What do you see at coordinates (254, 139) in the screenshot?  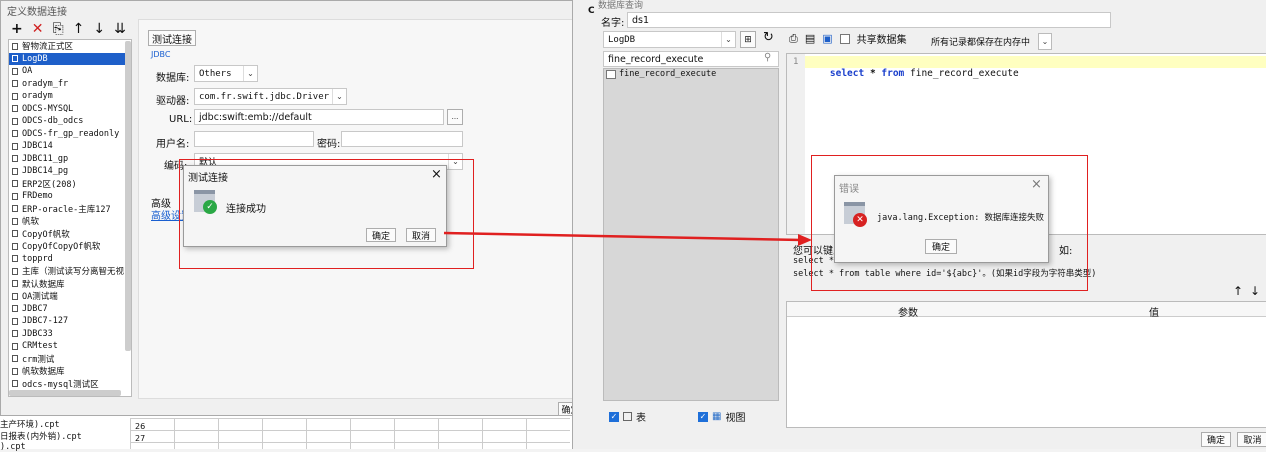 I see `username-field` at bounding box center [254, 139].